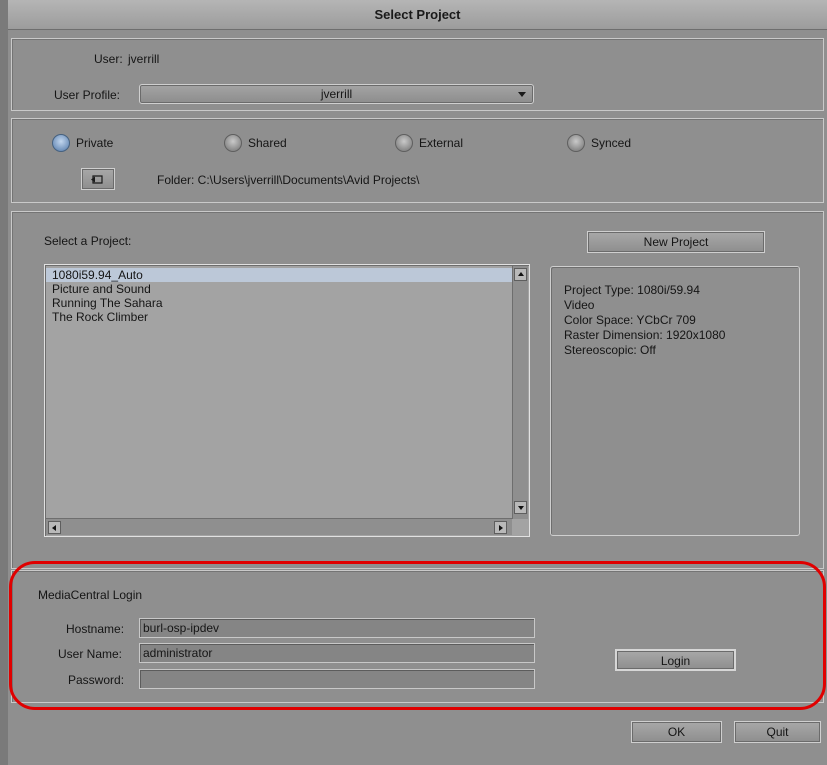  I want to click on radio-external-label: External, so click(441, 143).